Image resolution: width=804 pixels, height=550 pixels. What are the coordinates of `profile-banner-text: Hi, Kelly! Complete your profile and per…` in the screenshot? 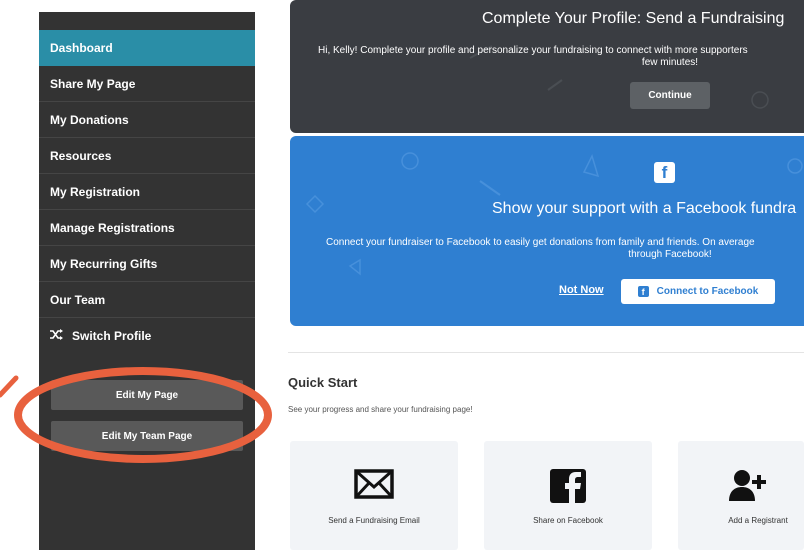 It's located at (533, 50).